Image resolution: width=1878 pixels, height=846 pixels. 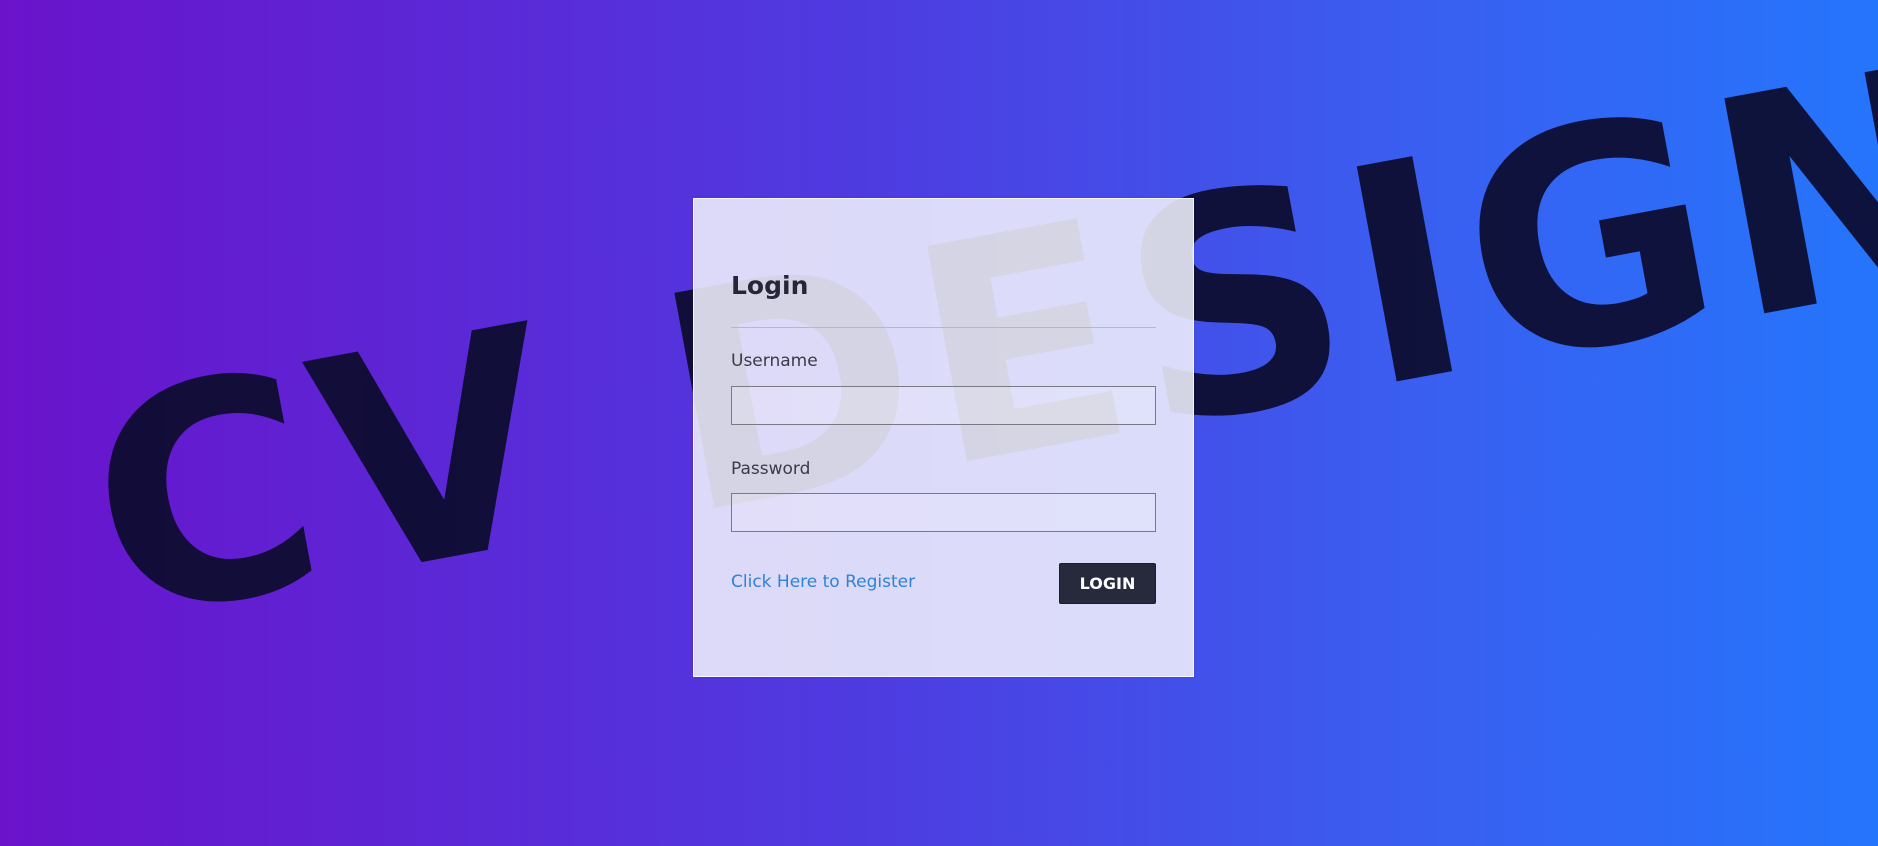 What do you see at coordinates (1107, 583) in the screenshot?
I see `login-button: LOGIN` at bounding box center [1107, 583].